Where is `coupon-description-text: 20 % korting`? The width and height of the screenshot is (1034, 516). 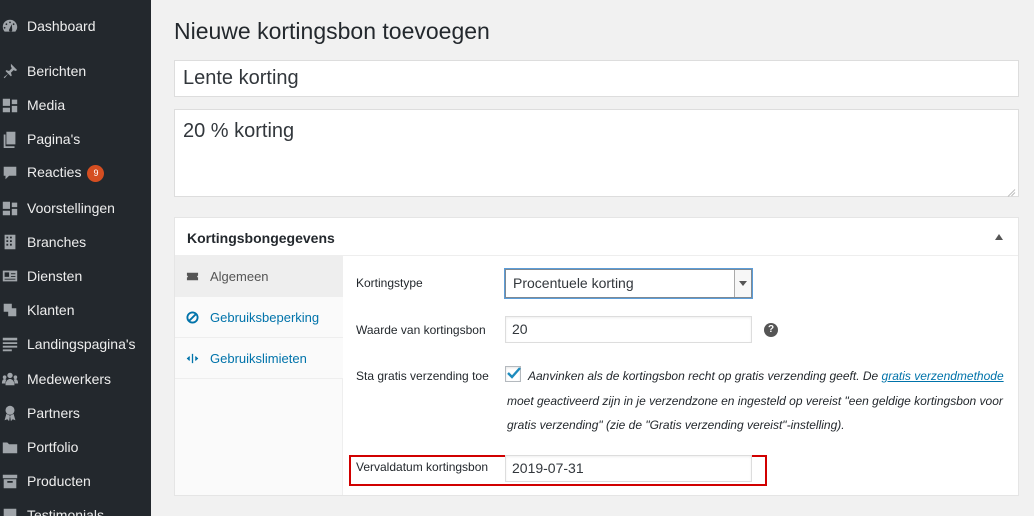
coupon-description-text: 20 % korting is located at coordinates (239, 131).